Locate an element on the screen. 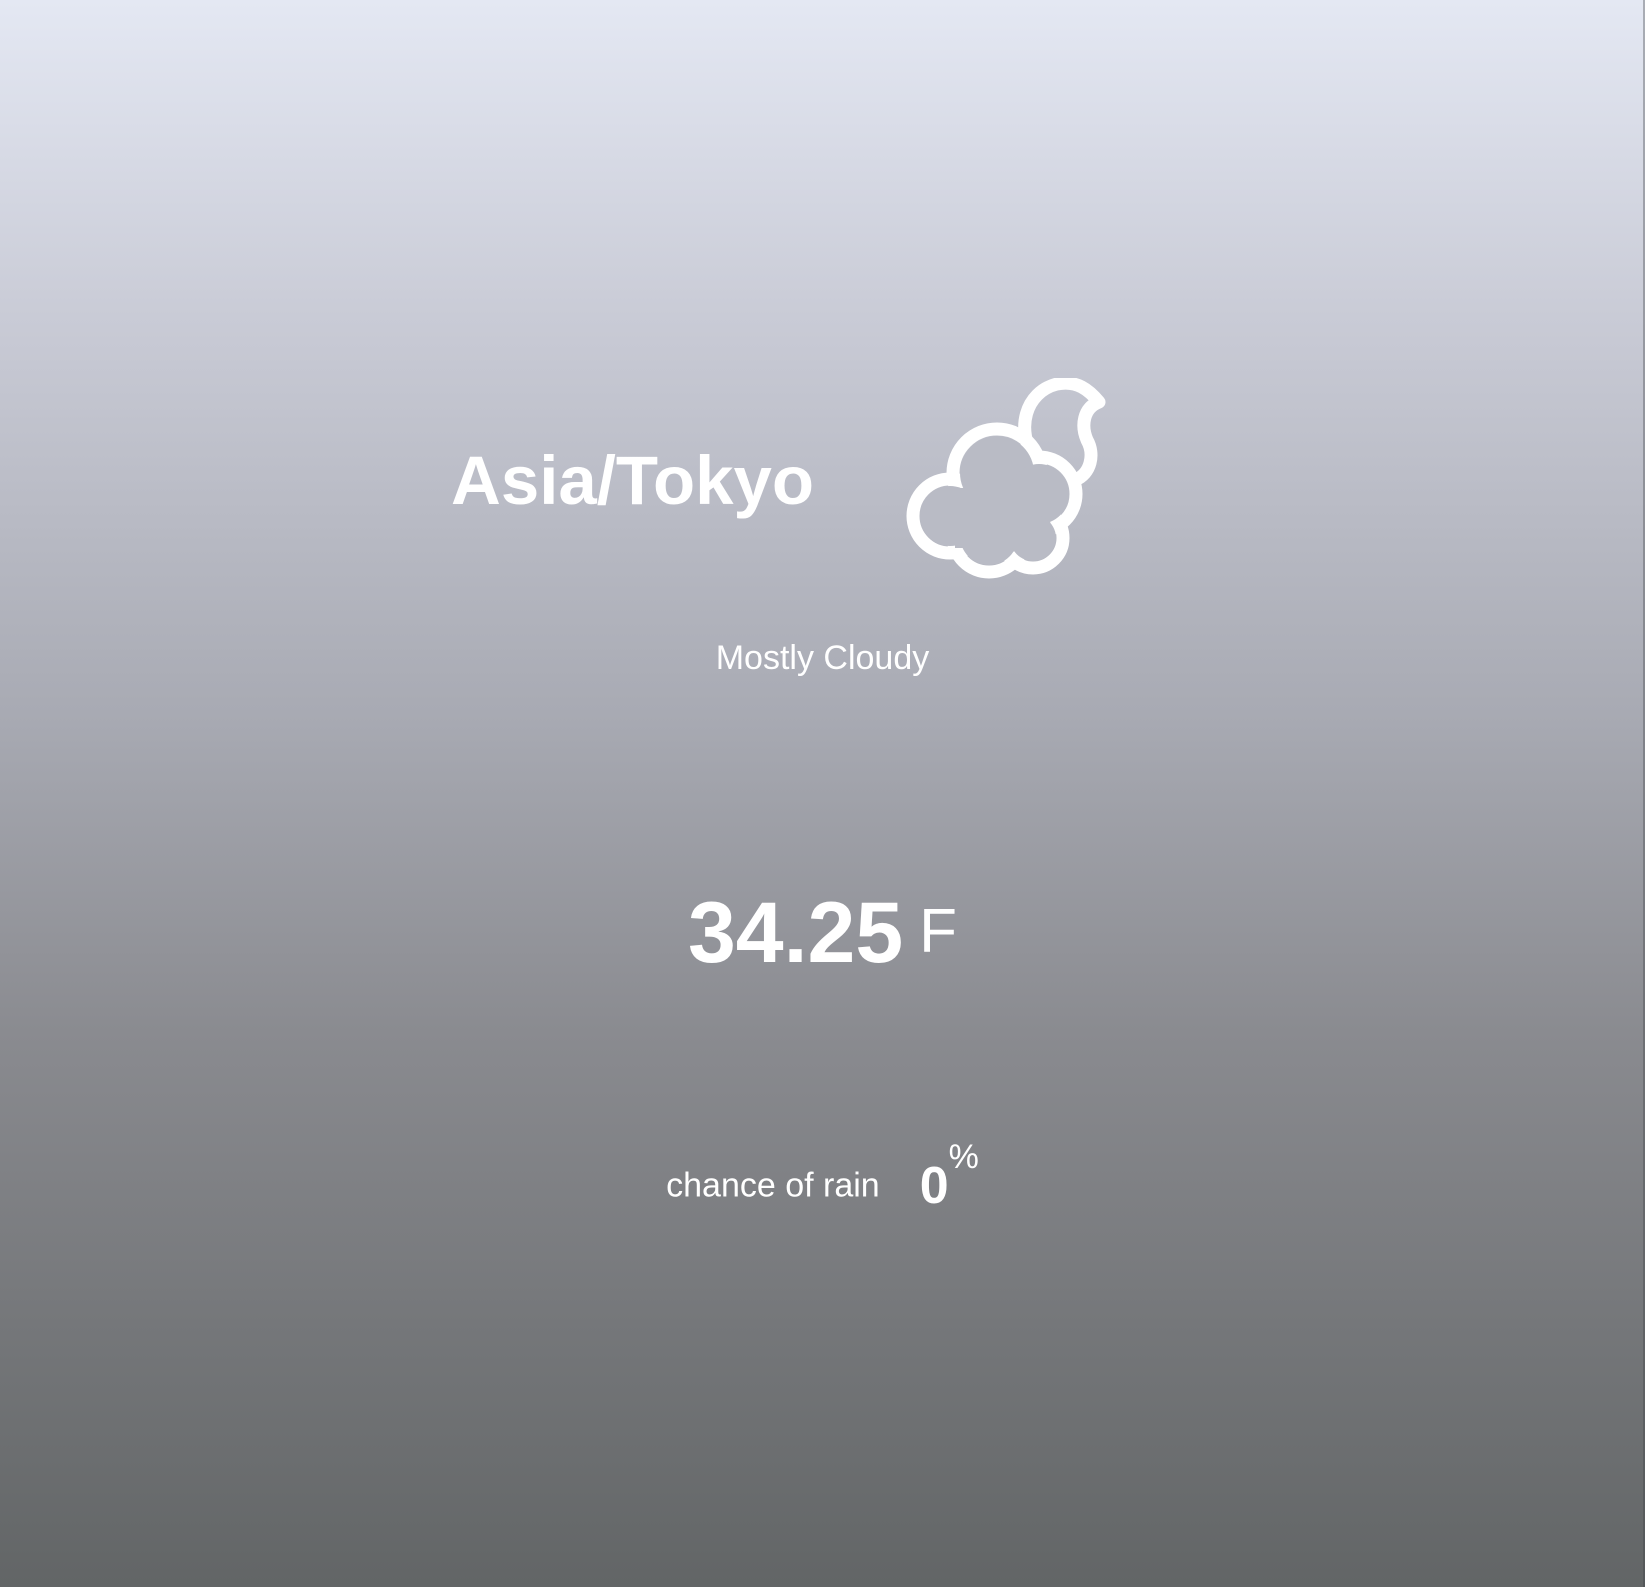  cloud-moon-icon is located at coordinates (1006, 478).